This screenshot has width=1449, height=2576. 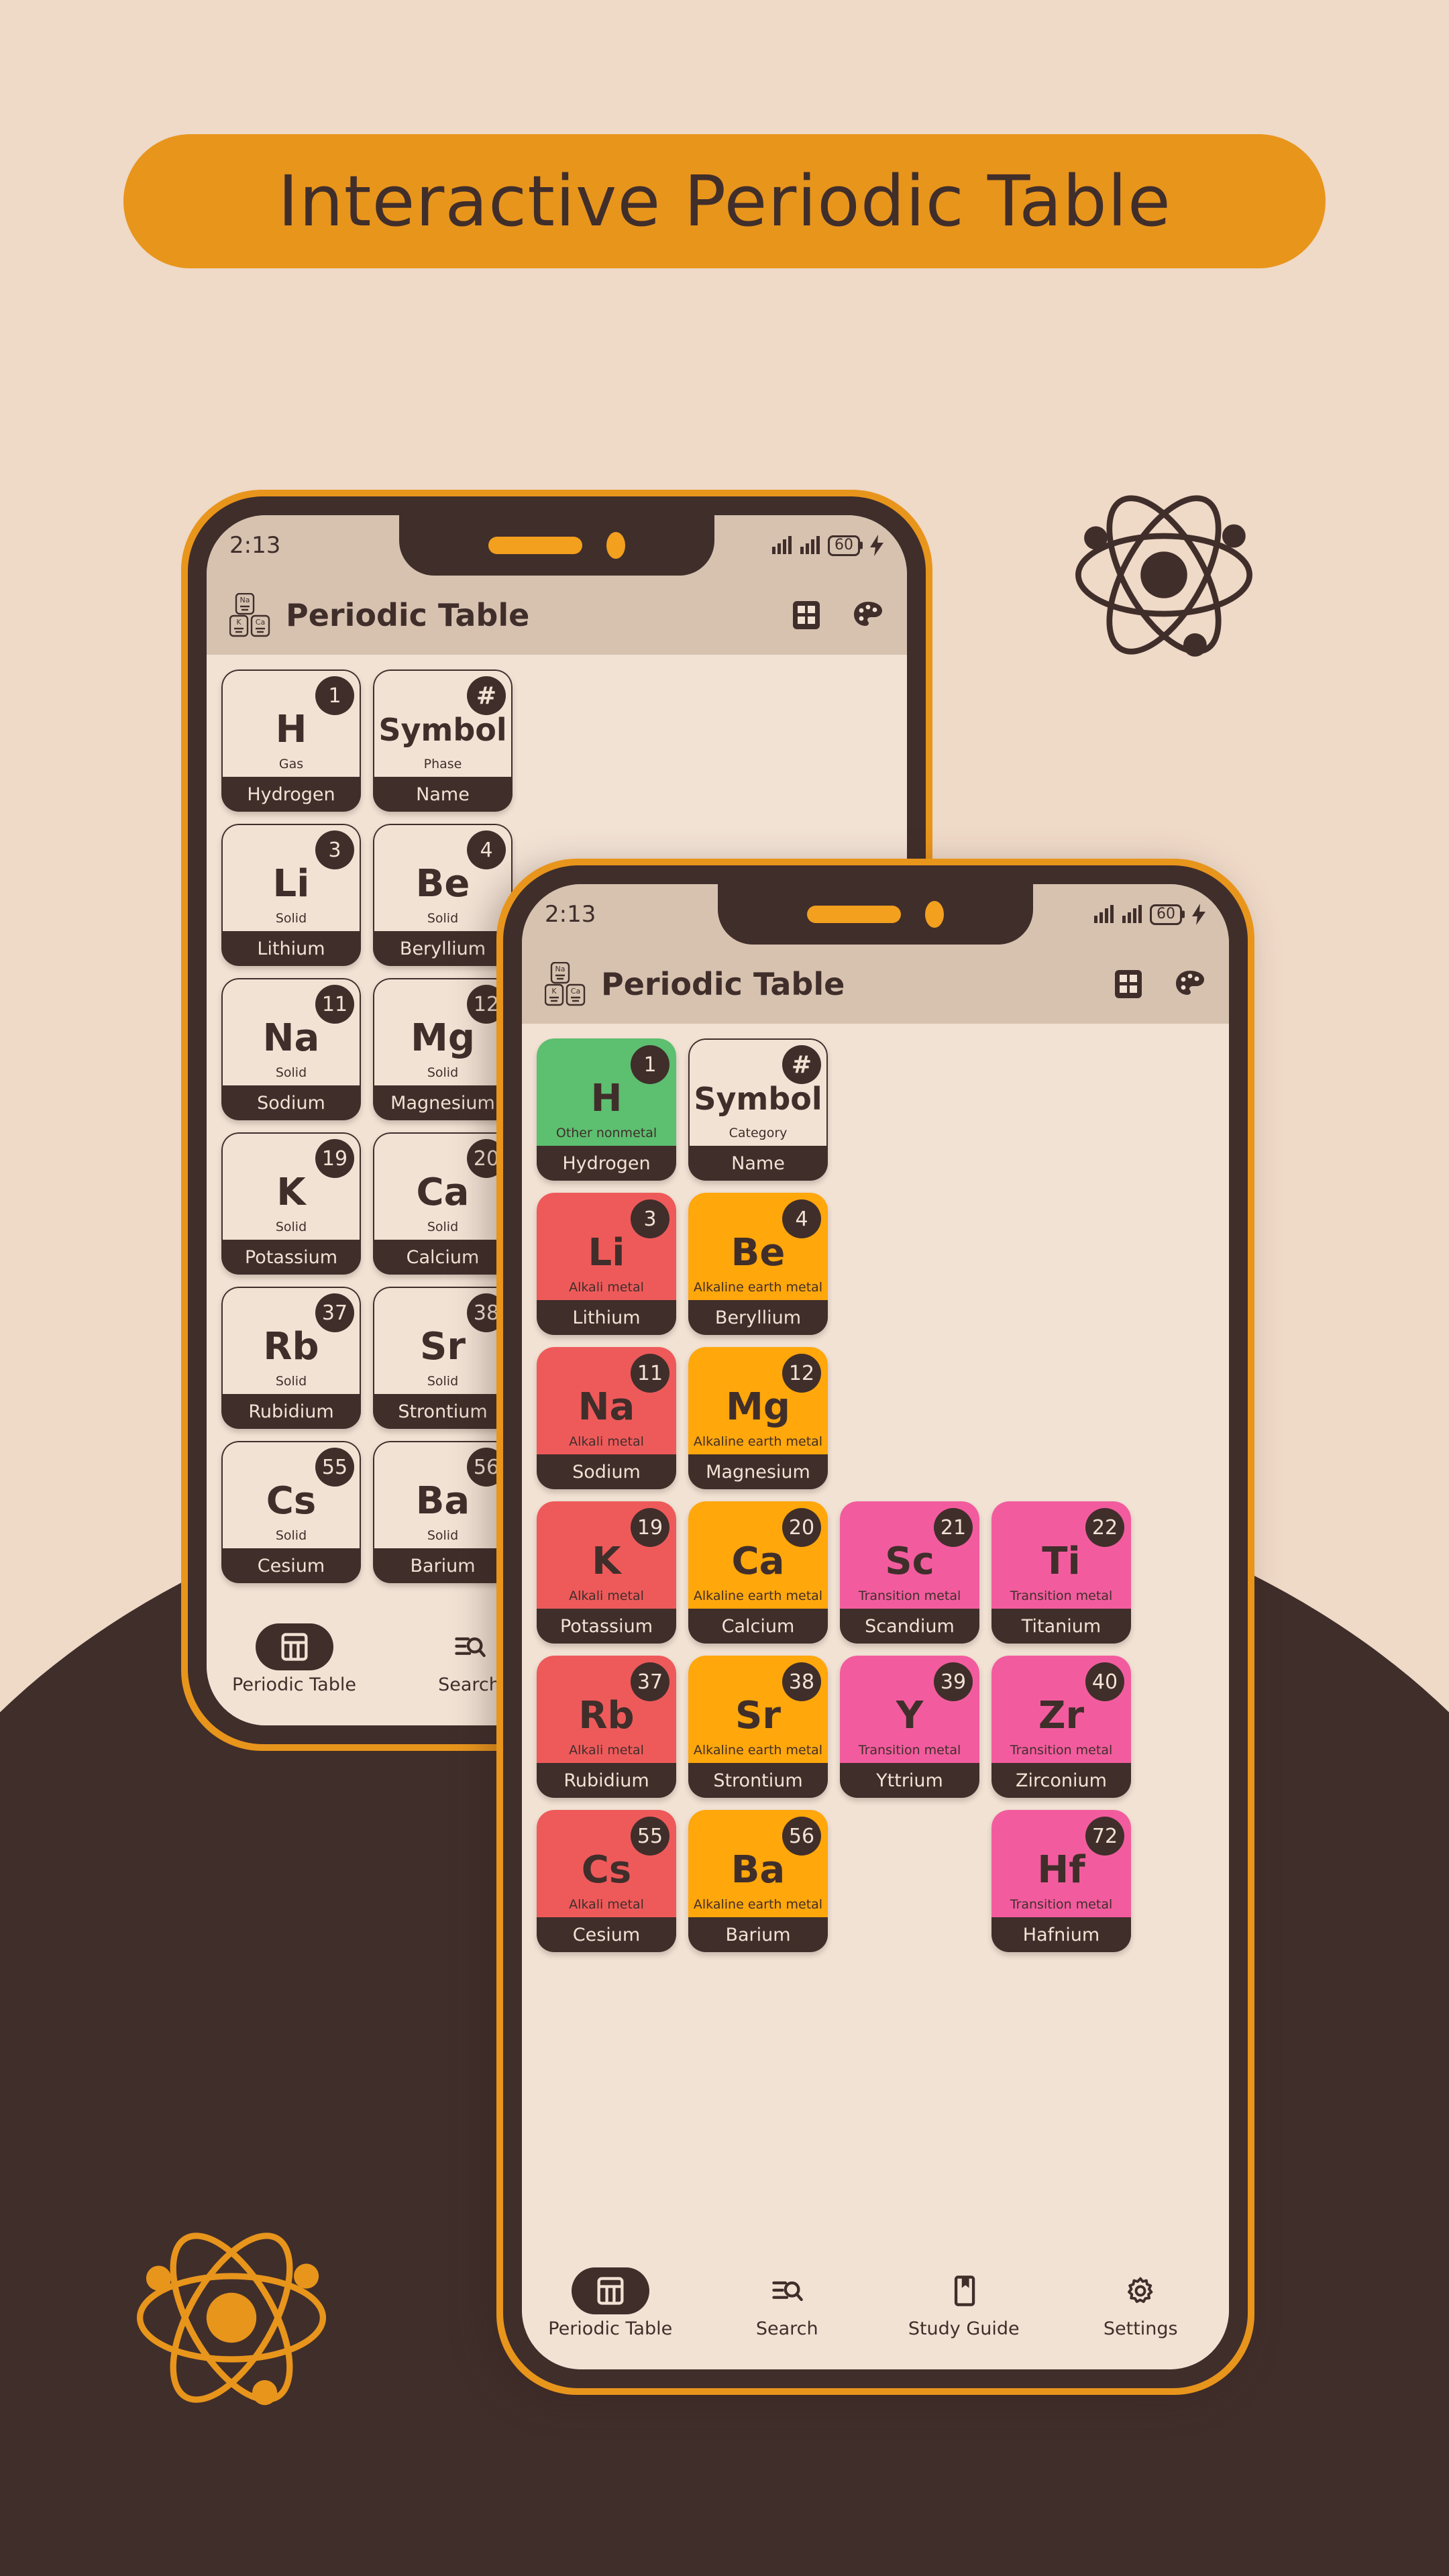 What do you see at coordinates (787, 2290) in the screenshot?
I see `search-list-icon` at bounding box center [787, 2290].